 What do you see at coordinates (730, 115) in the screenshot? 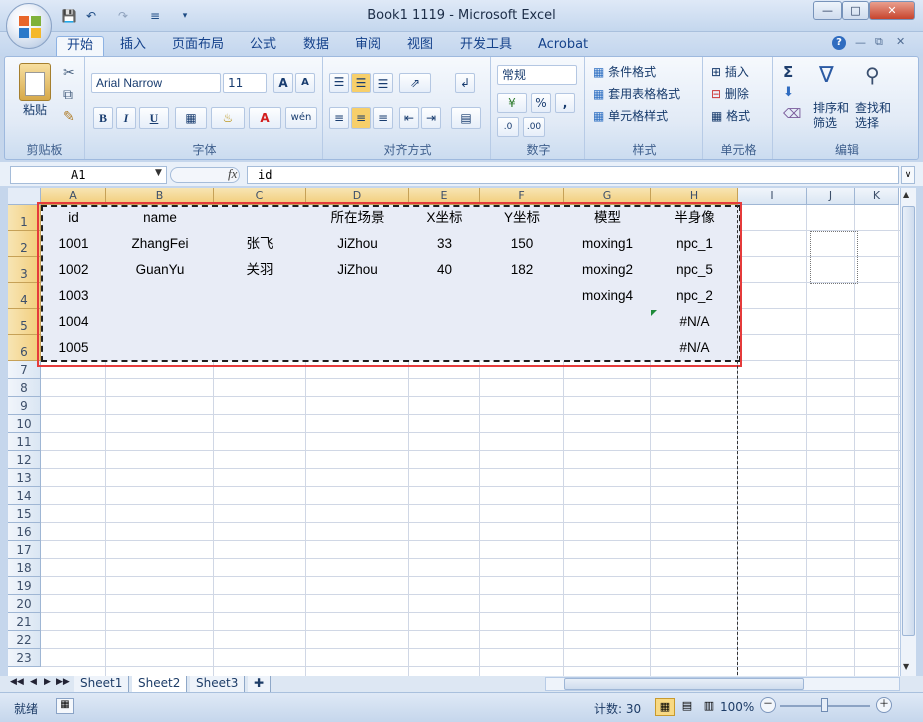
I see `format-cells-button: ▦ 格式` at bounding box center [730, 115].